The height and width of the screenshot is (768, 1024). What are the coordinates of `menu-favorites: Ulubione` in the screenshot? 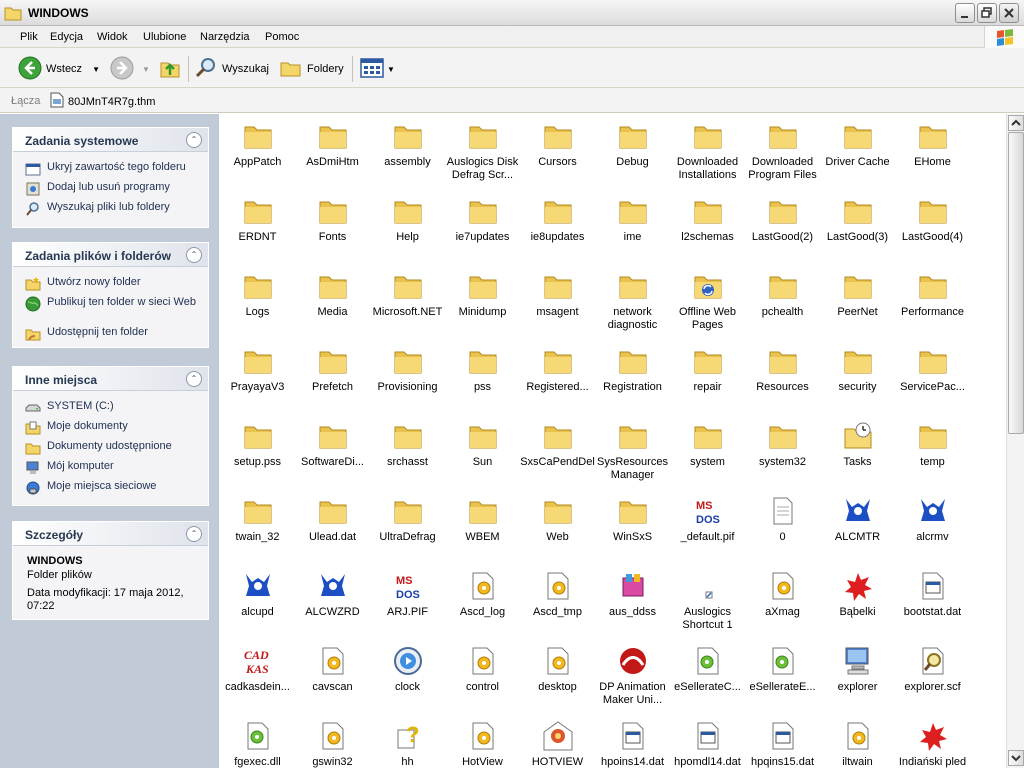 It's located at (164, 37).